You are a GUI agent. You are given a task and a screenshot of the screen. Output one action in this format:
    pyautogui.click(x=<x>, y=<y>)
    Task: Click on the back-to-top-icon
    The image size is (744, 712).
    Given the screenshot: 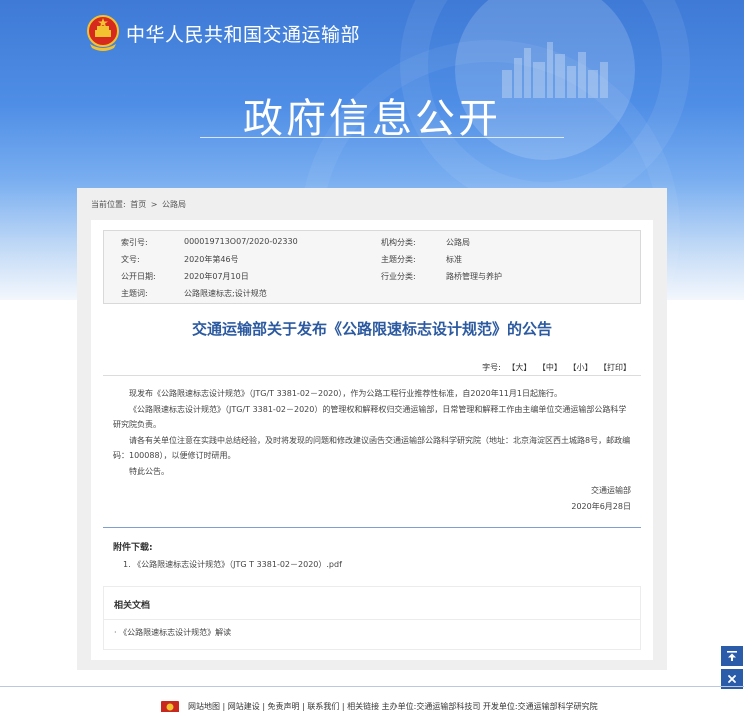 What is the action you would take?
    pyautogui.click(x=732, y=656)
    